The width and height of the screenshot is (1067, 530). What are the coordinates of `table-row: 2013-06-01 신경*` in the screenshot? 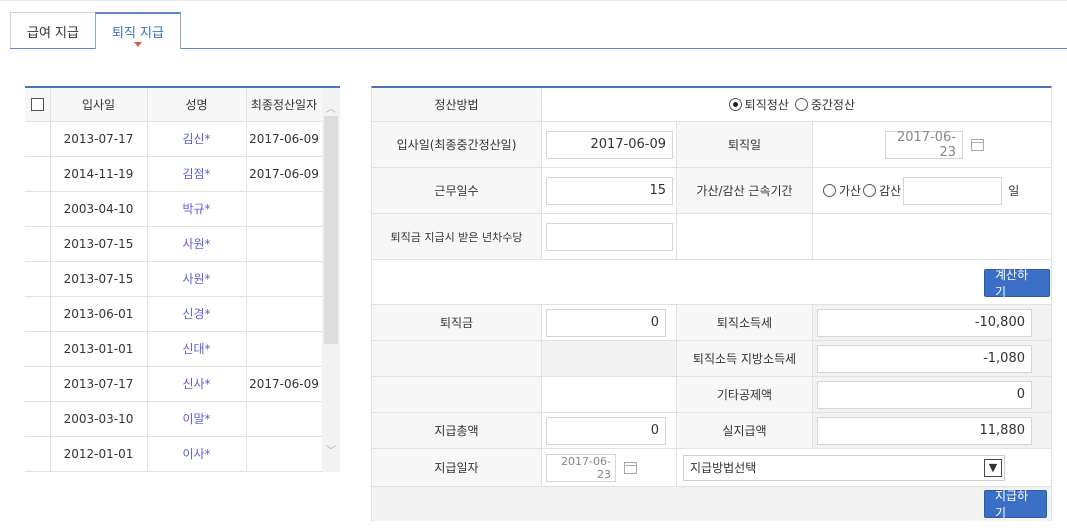 It's located at (174, 314).